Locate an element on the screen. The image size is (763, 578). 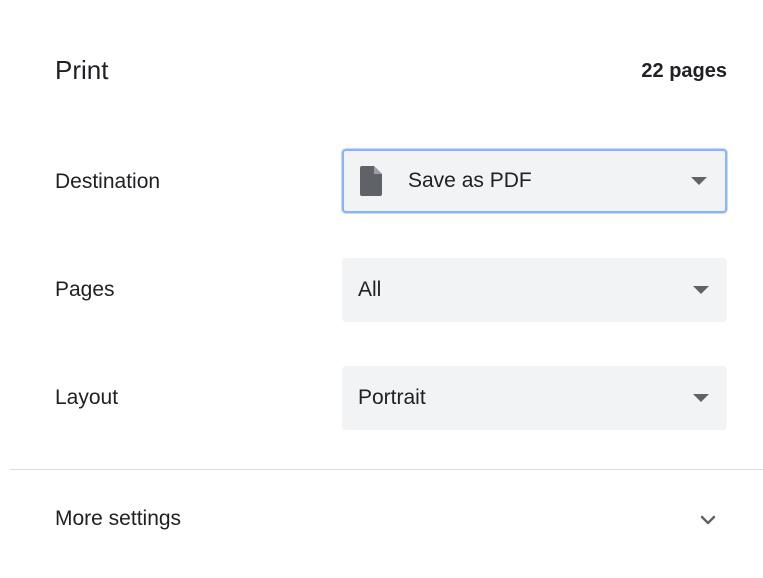
destination-label: Destination is located at coordinates (108, 181).